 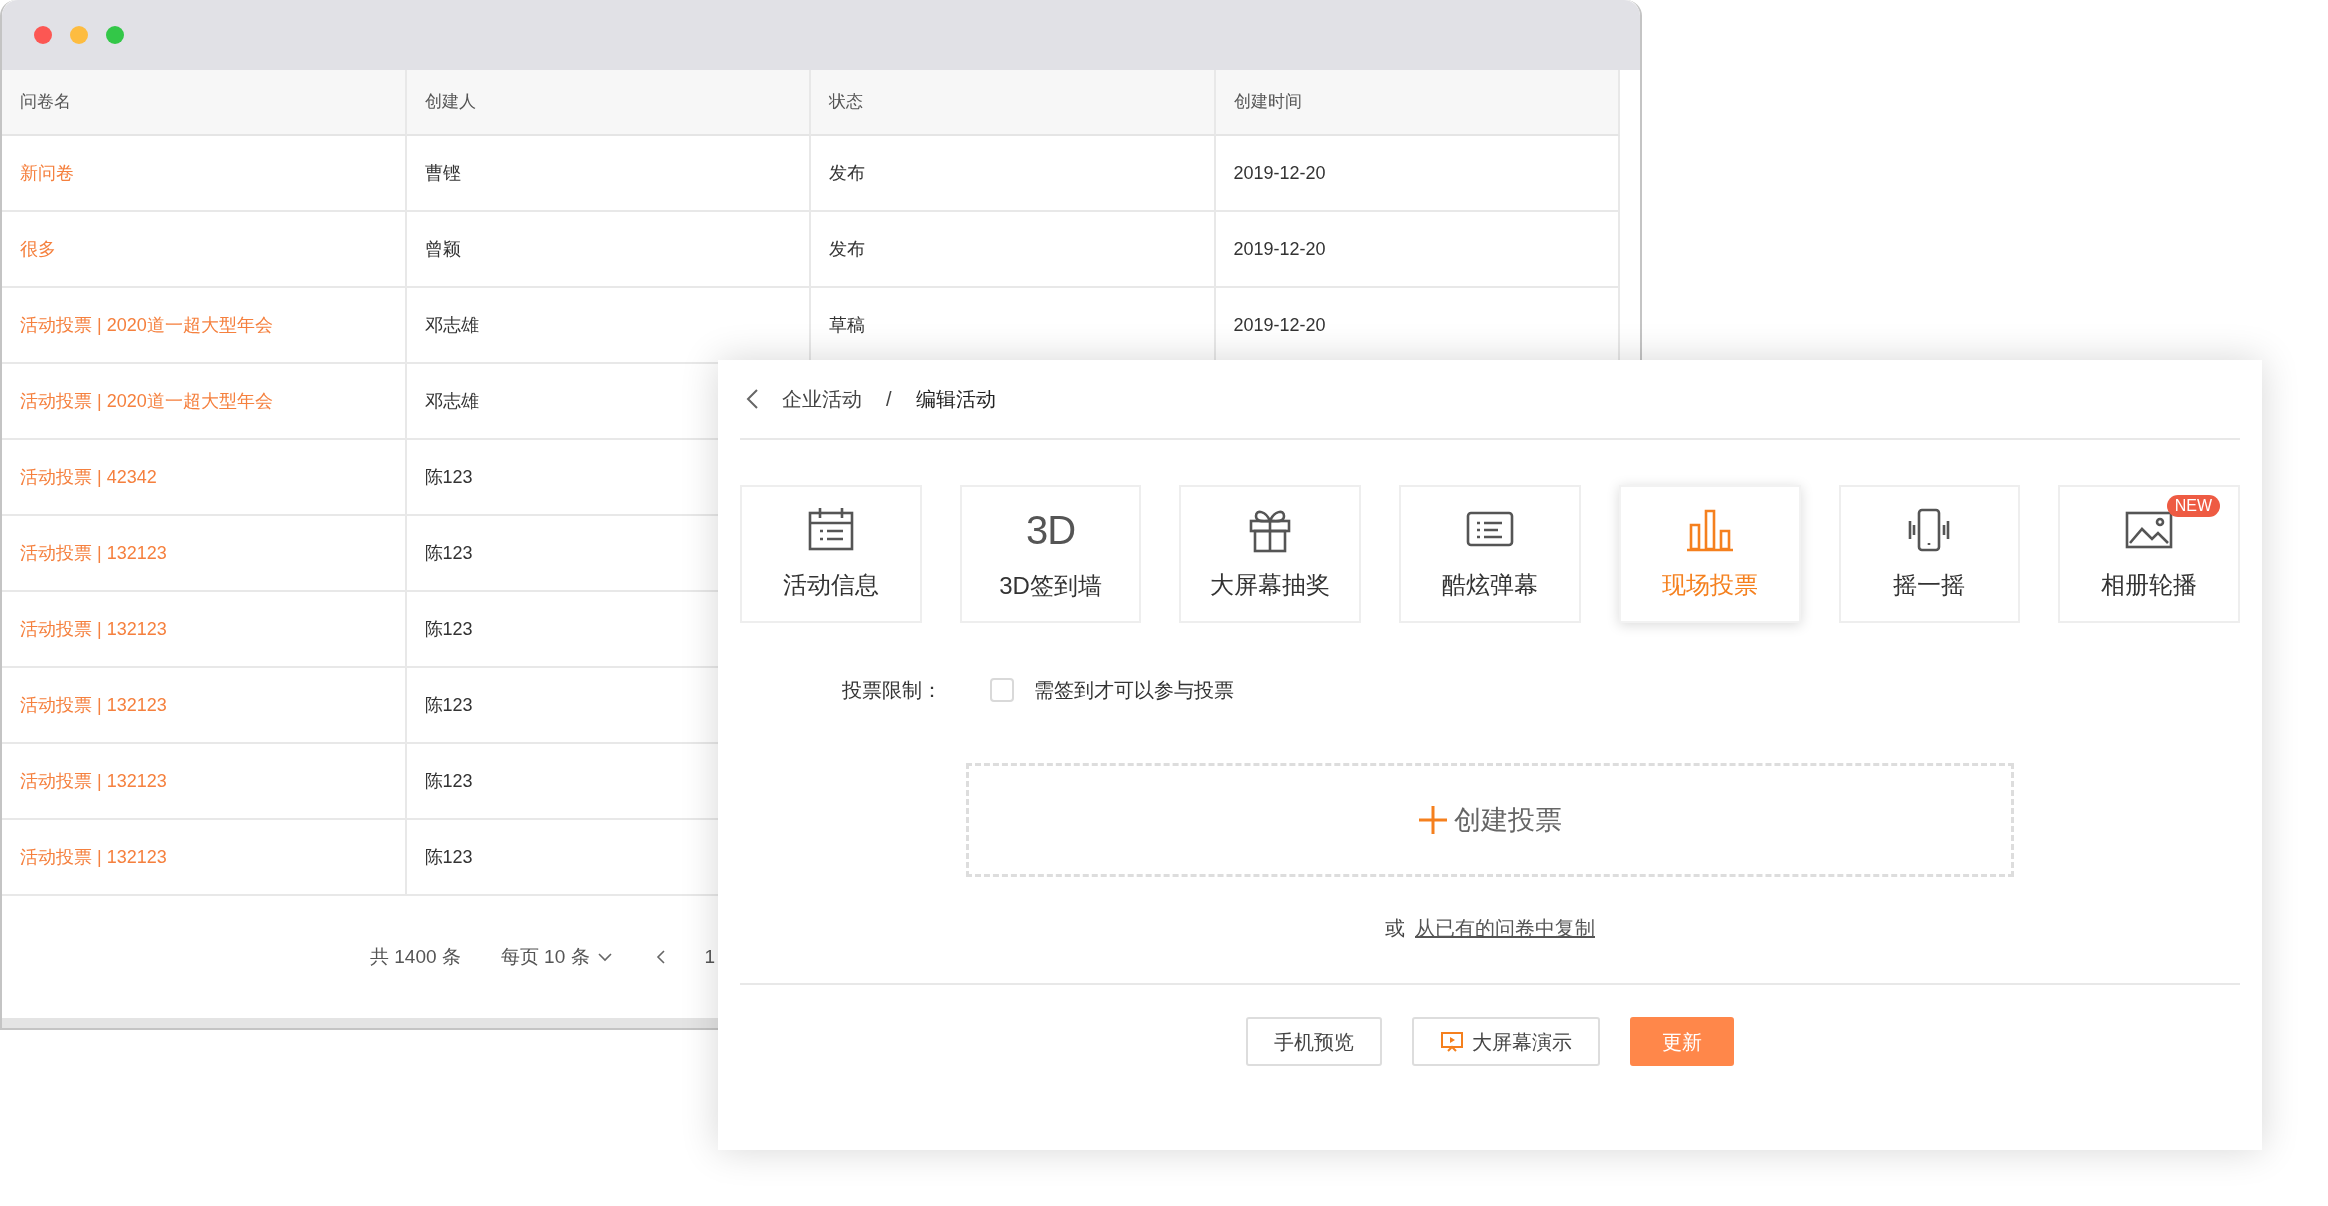 What do you see at coordinates (1417, 103) in the screenshot?
I see `column-header: 创建时间` at bounding box center [1417, 103].